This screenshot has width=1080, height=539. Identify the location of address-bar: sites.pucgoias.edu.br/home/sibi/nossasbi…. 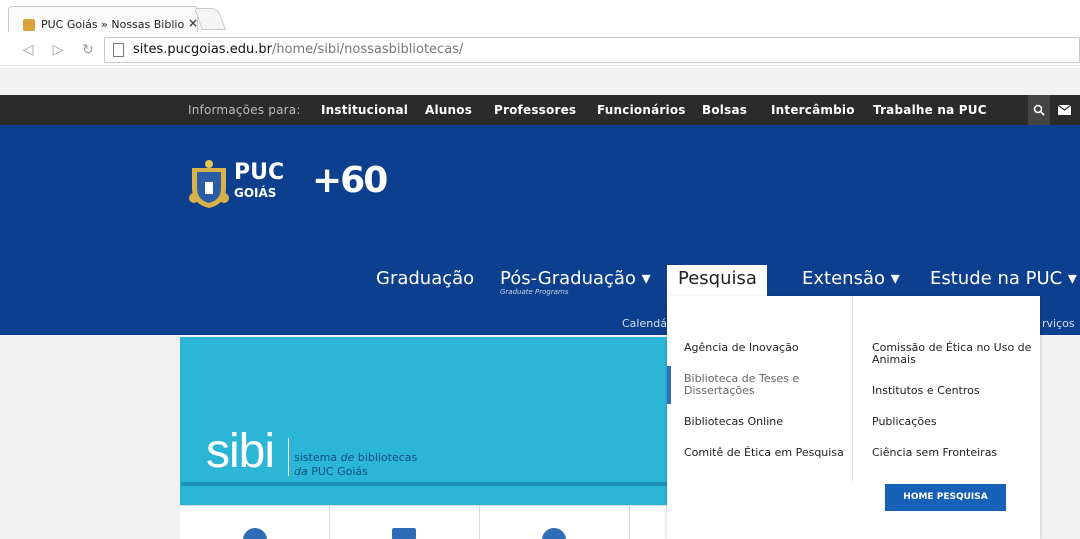
(592, 50).